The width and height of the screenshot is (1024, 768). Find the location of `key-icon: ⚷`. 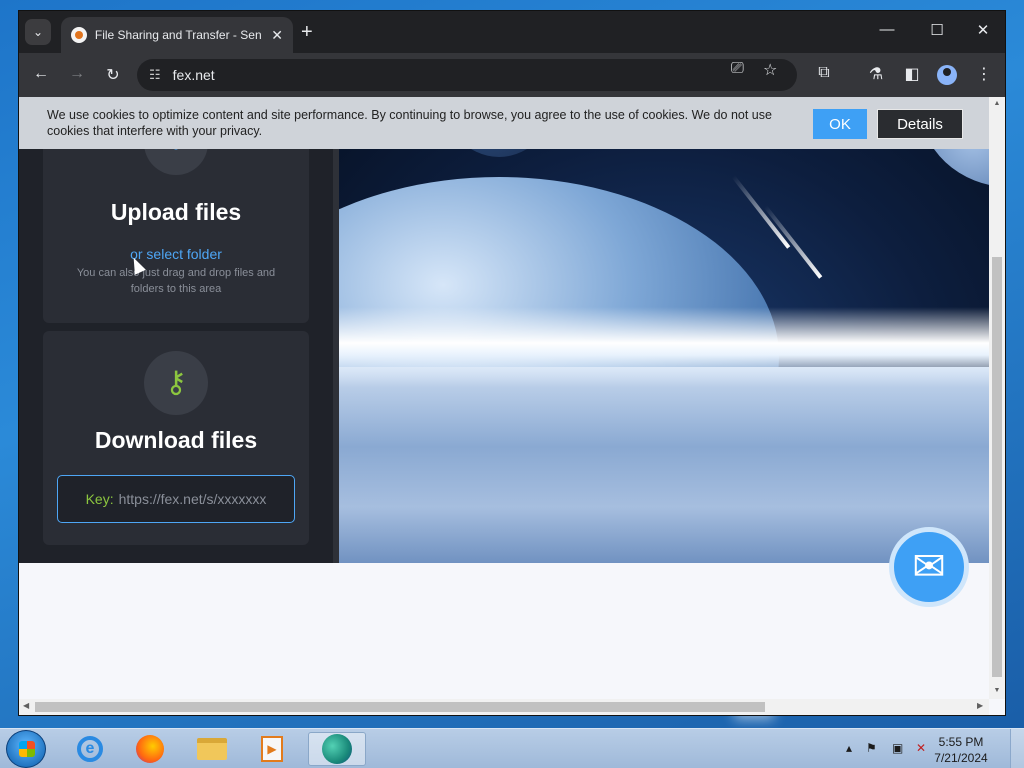

key-icon: ⚷ is located at coordinates (176, 383).